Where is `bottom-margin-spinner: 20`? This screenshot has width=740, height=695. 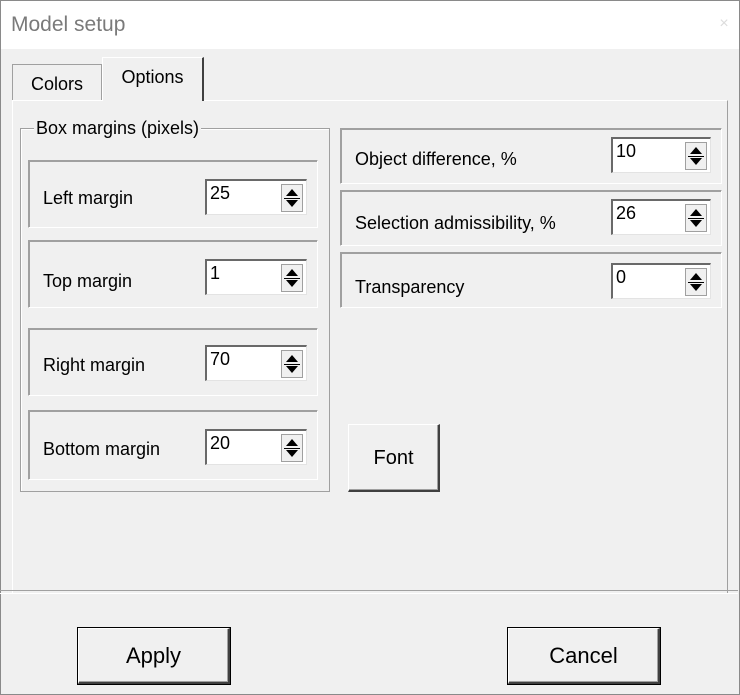 bottom-margin-spinner: 20 is located at coordinates (256, 447).